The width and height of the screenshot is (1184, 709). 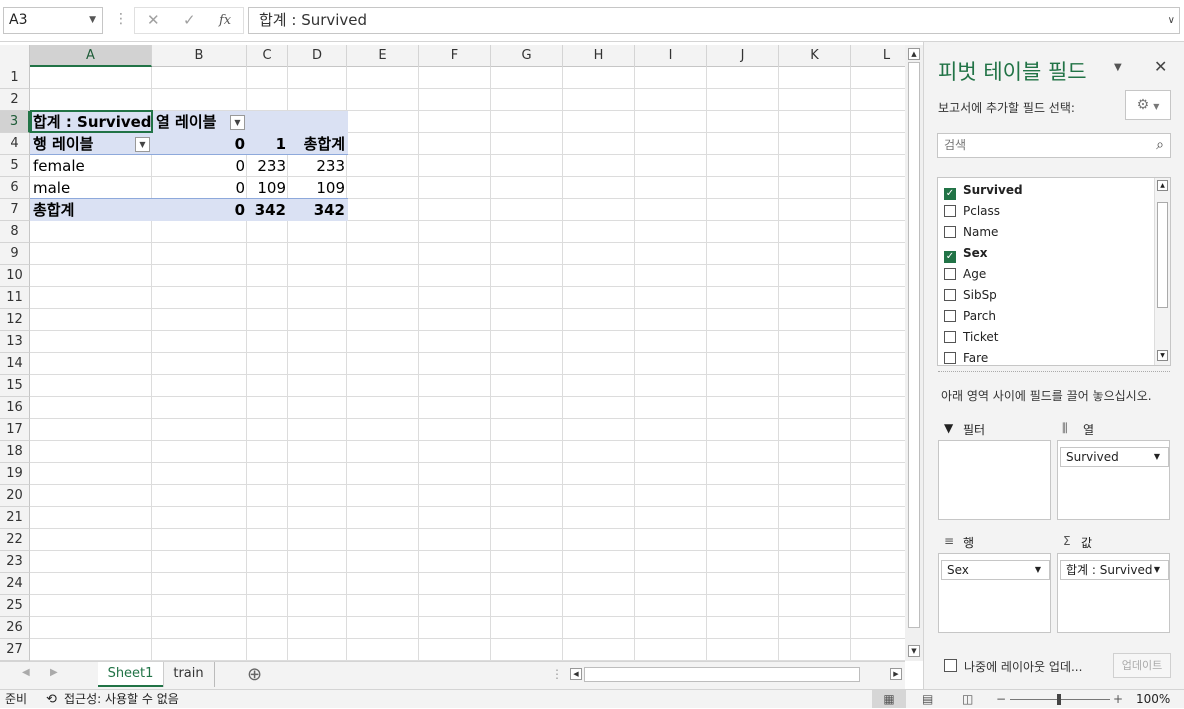 What do you see at coordinates (15, 474) in the screenshot?
I see `row-header-19: 19` at bounding box center [15, 474].